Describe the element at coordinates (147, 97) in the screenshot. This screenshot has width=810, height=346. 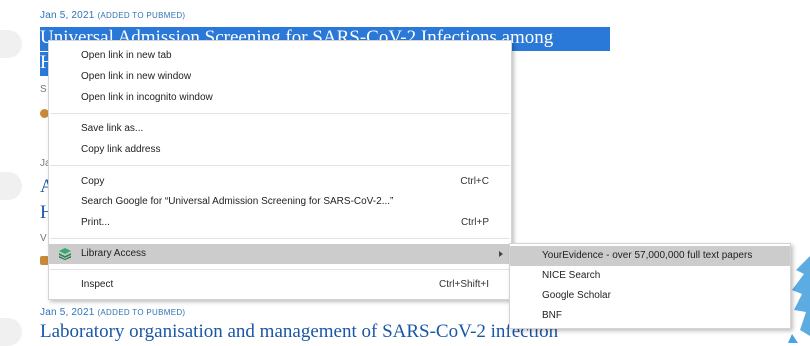
I see `menu-item-label: Open link in incognito window` at that location.